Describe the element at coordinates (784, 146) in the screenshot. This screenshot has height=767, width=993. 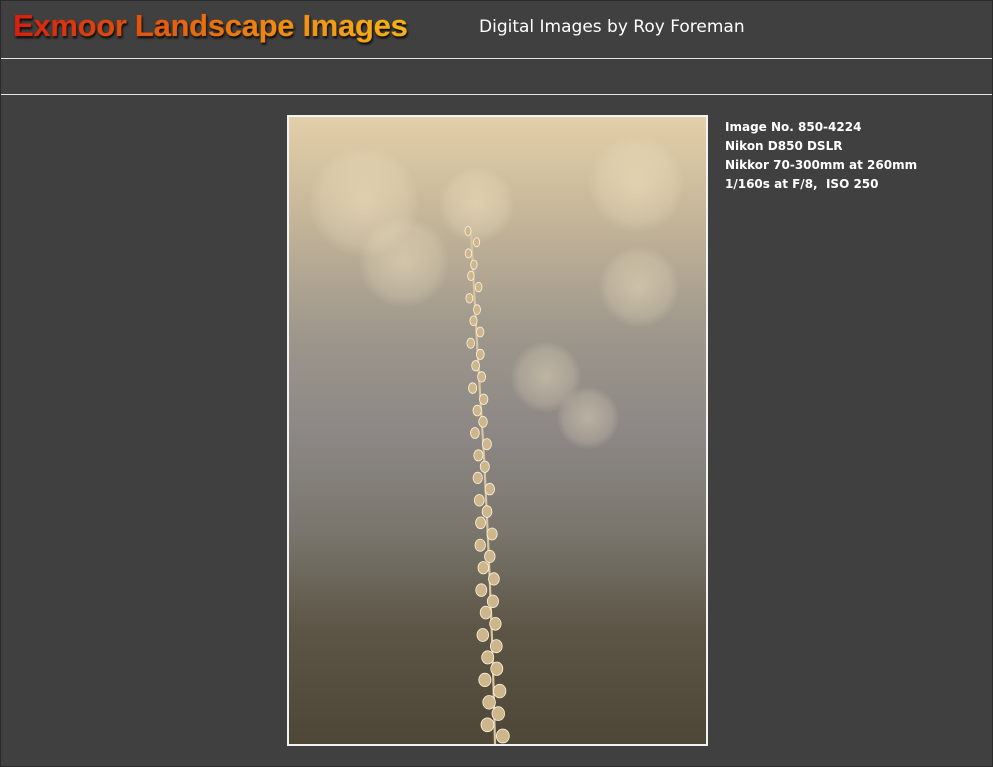
I see `camera-model: Nikon D850 DSLR` at that location.